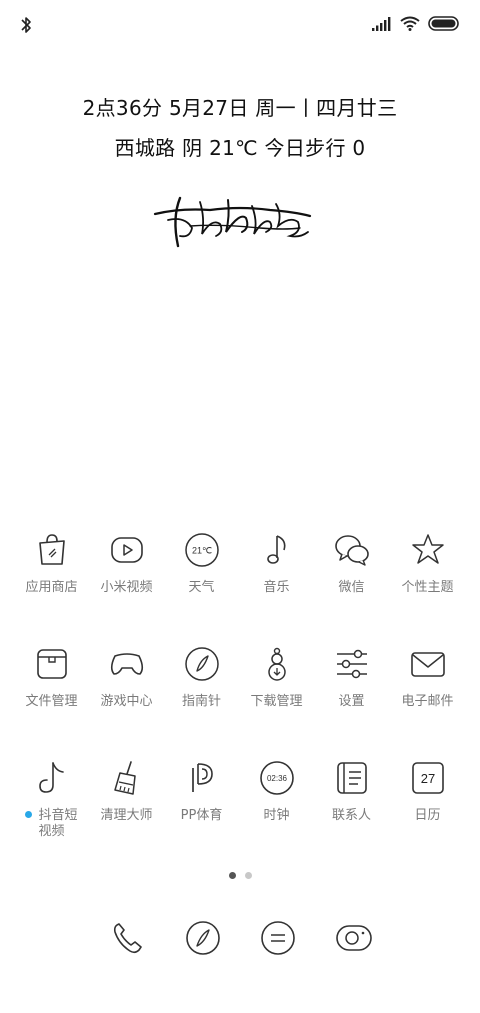 This screenshot has height=1013, width=480. I want to click on app-label: 天气, so click(201, 587).